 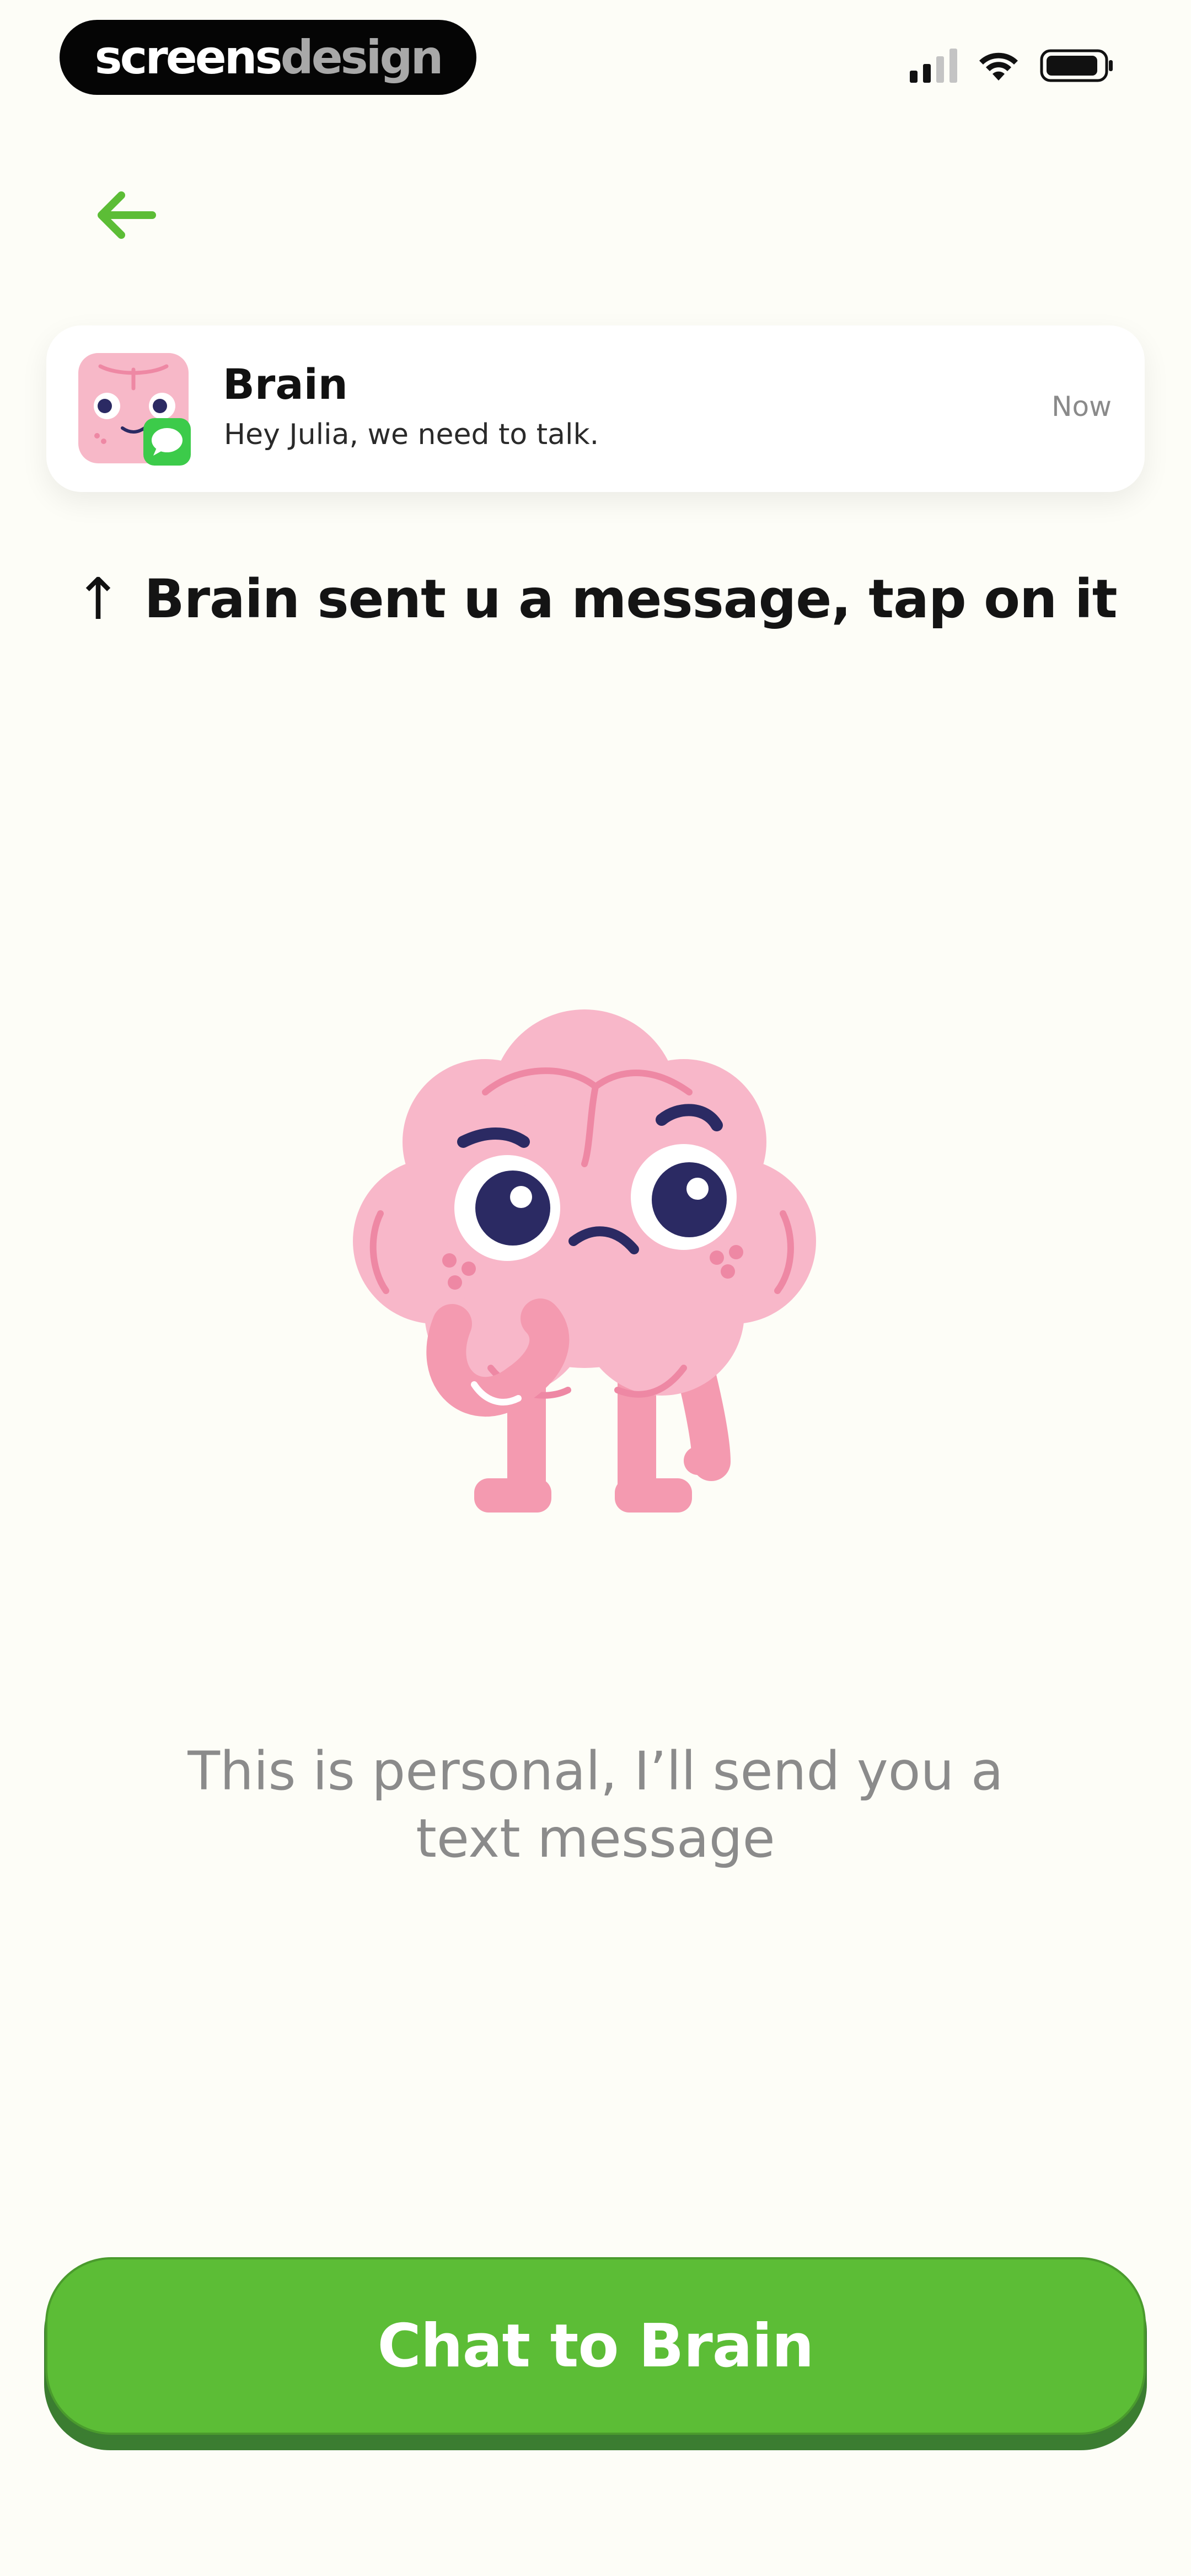 I want to click on caption-line-1: This is personal, I’ll send you a, so click(x=595, y=1771).